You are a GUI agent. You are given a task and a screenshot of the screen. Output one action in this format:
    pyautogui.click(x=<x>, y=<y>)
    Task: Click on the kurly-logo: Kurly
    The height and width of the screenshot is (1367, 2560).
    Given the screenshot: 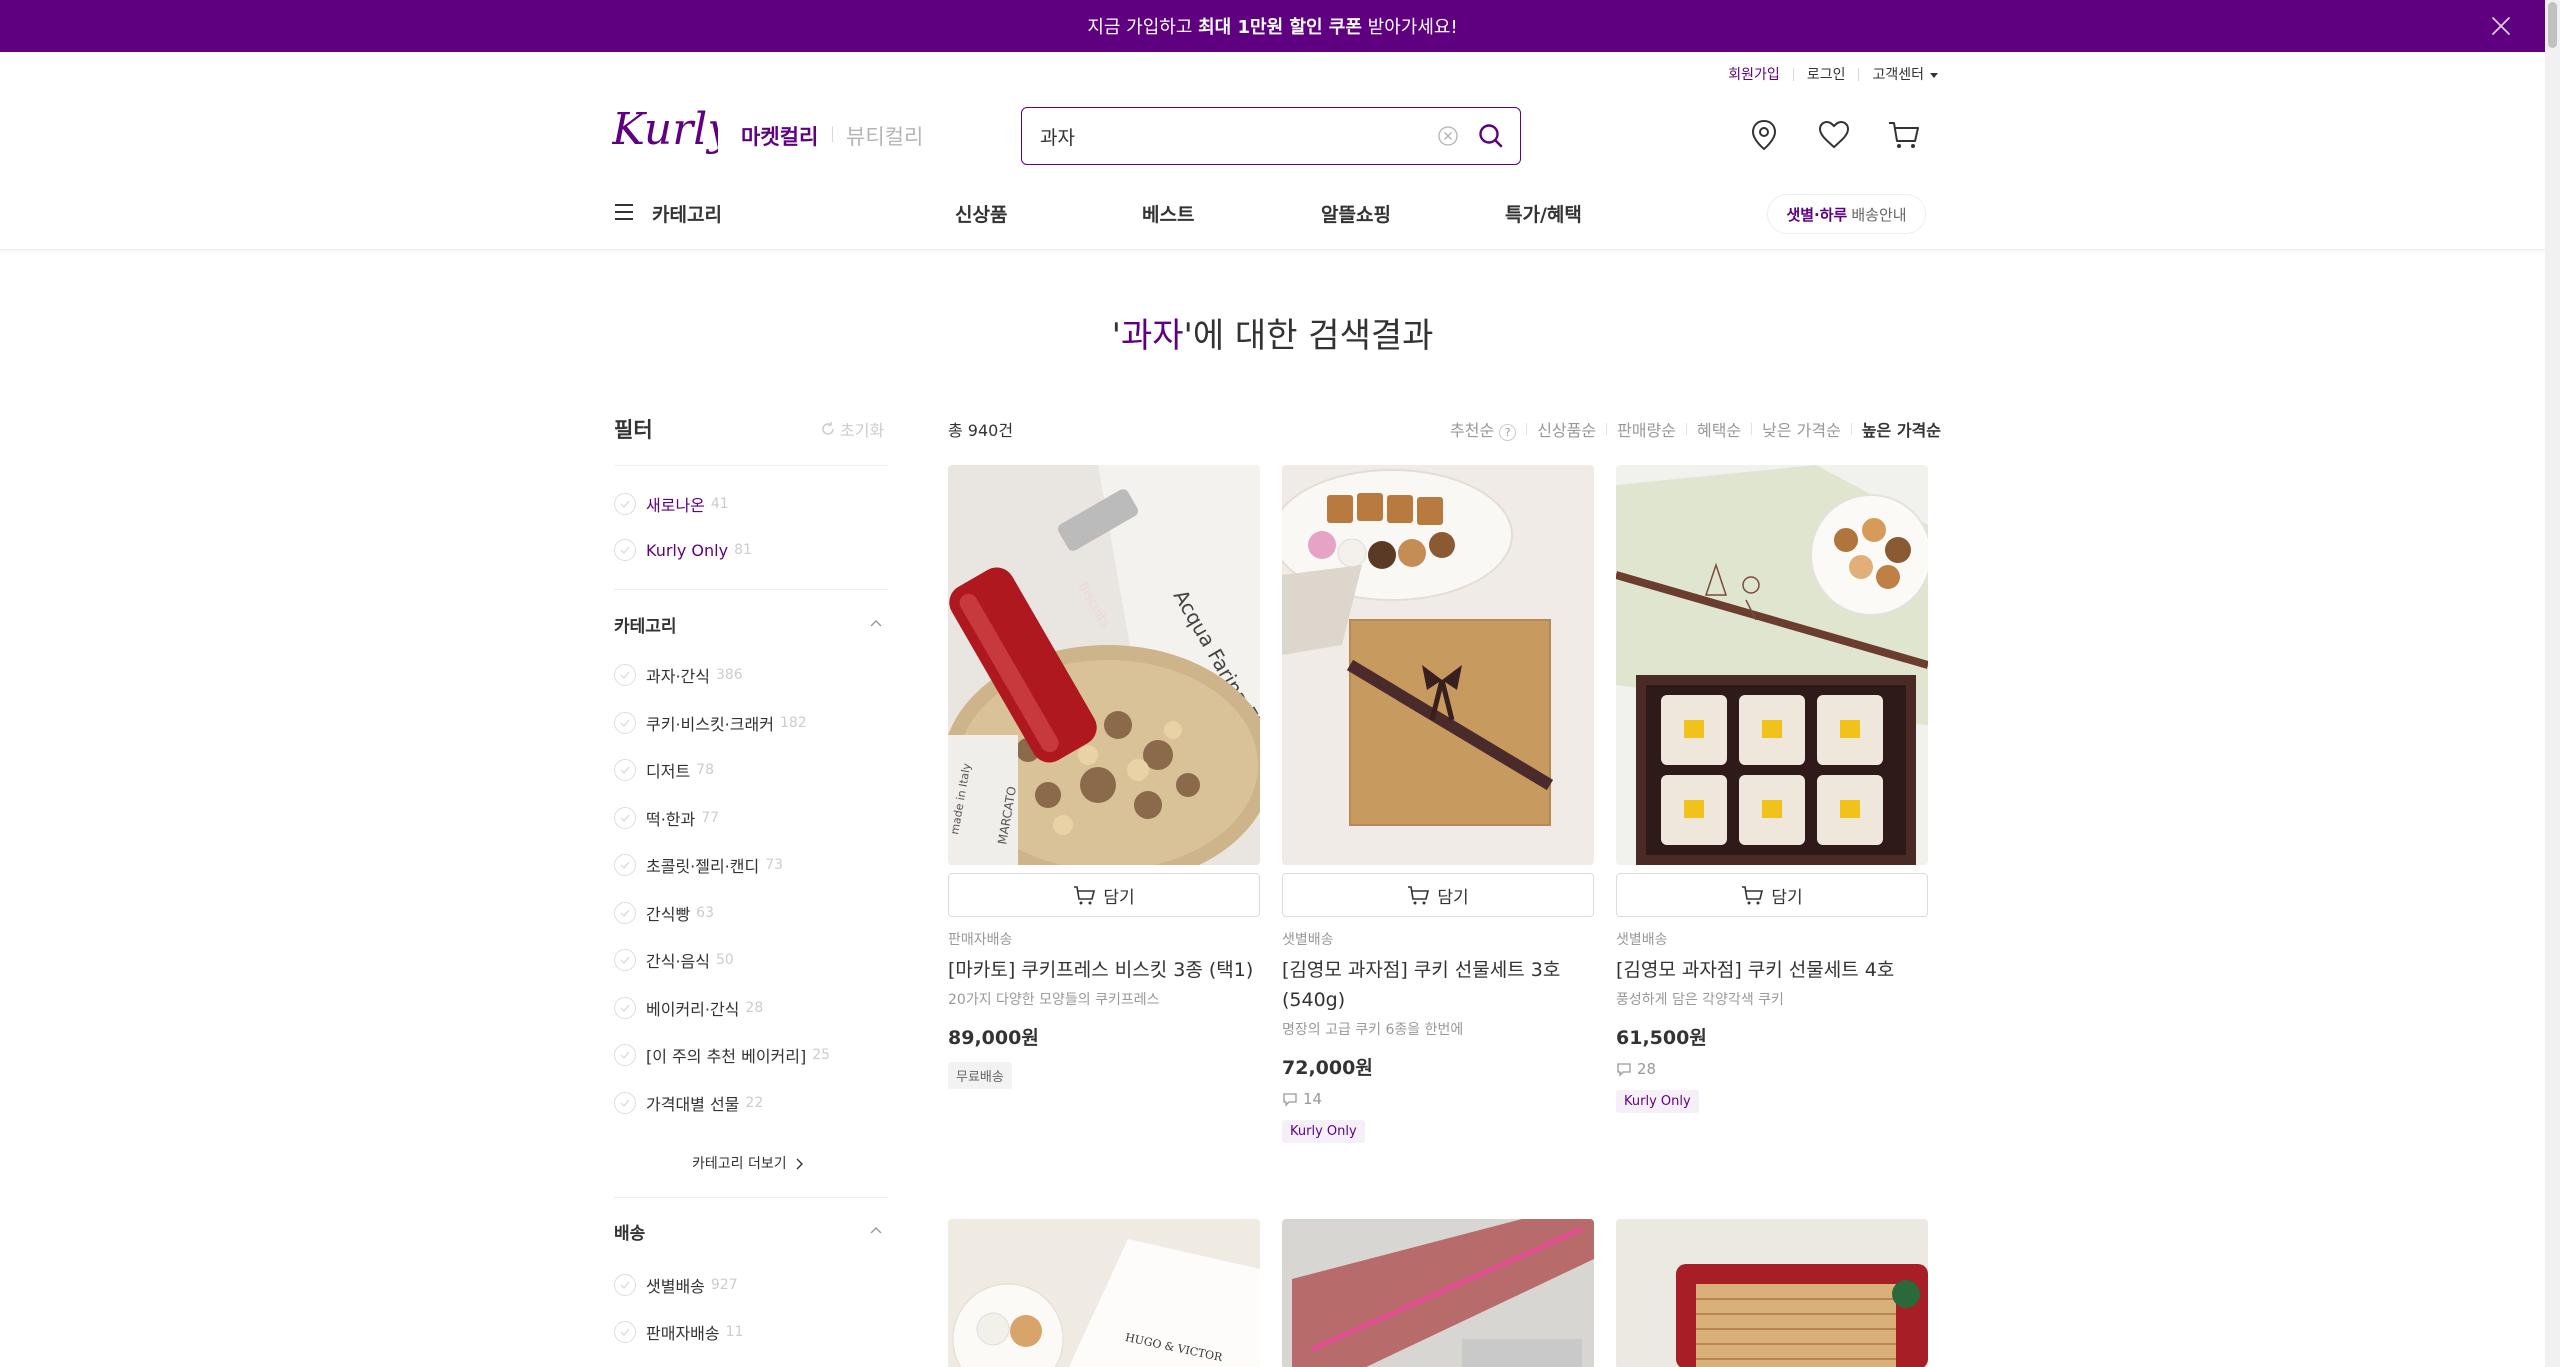 What is the action you would take?
    pyautogui.click(x=665, y=133)
    